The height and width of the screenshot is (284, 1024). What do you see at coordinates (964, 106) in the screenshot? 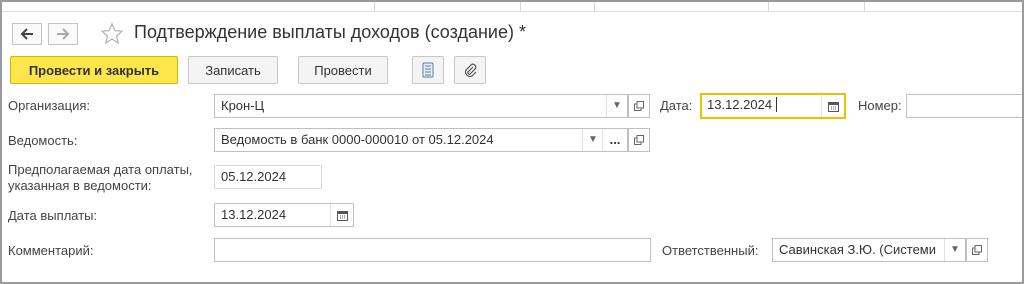
I see `number-field` at bounding box center [964, 106].